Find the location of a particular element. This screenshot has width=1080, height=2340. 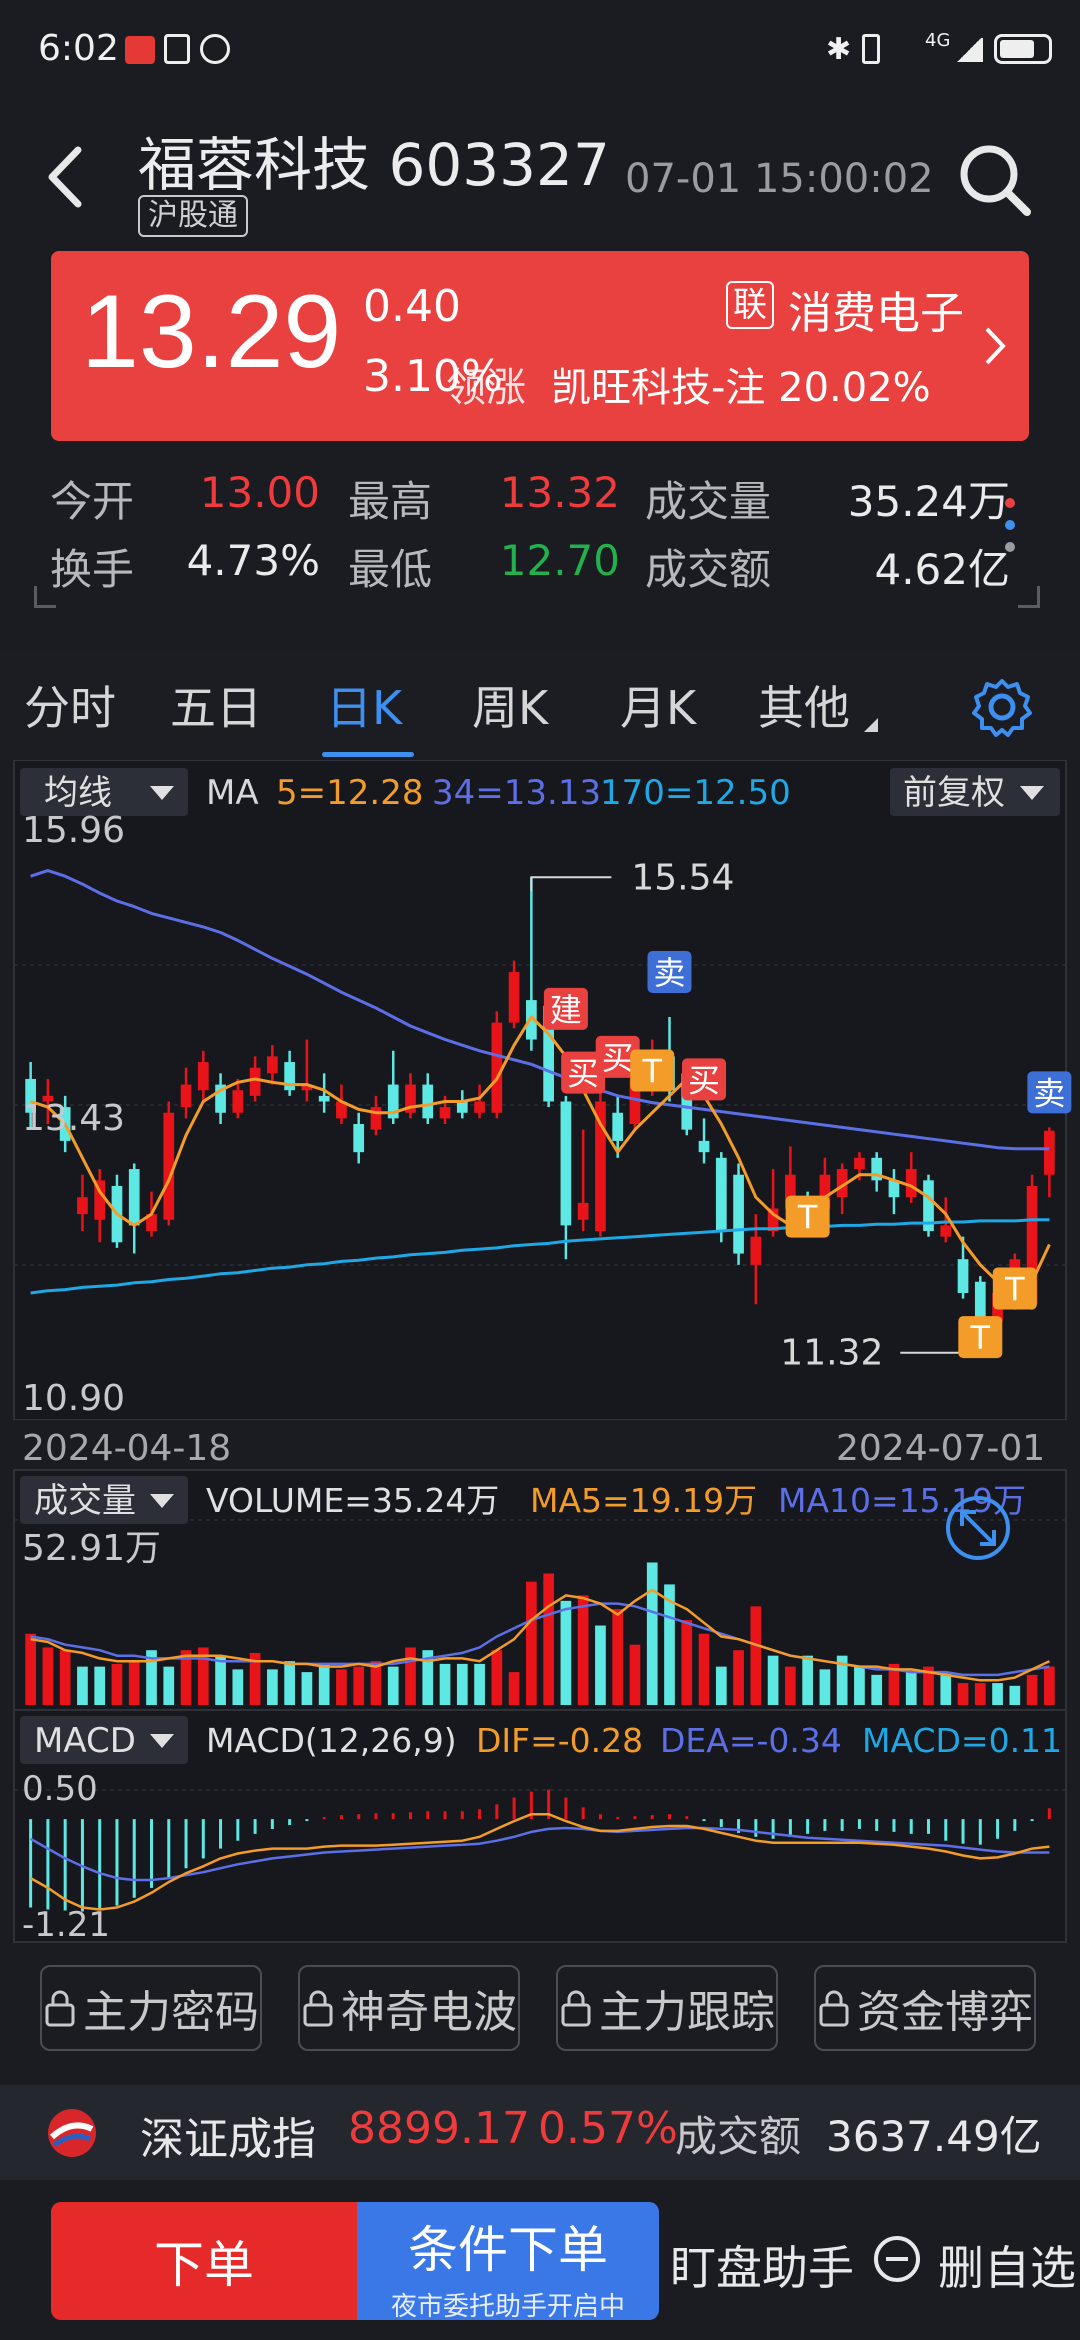

price-change: 0.40 is located at coordinates (412, 306).